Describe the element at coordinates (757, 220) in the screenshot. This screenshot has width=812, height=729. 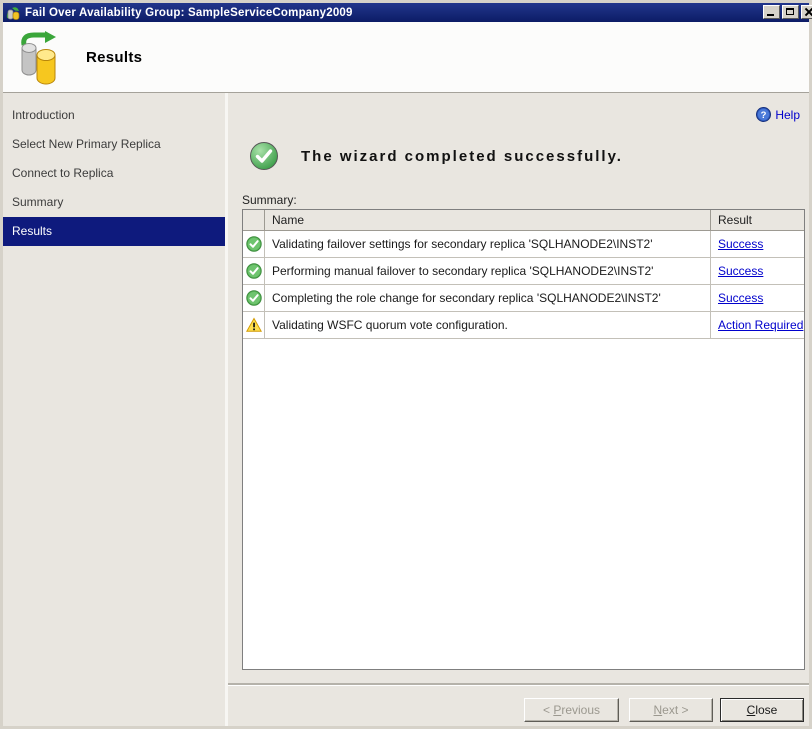
I see `column-header-result: Result` at that location.